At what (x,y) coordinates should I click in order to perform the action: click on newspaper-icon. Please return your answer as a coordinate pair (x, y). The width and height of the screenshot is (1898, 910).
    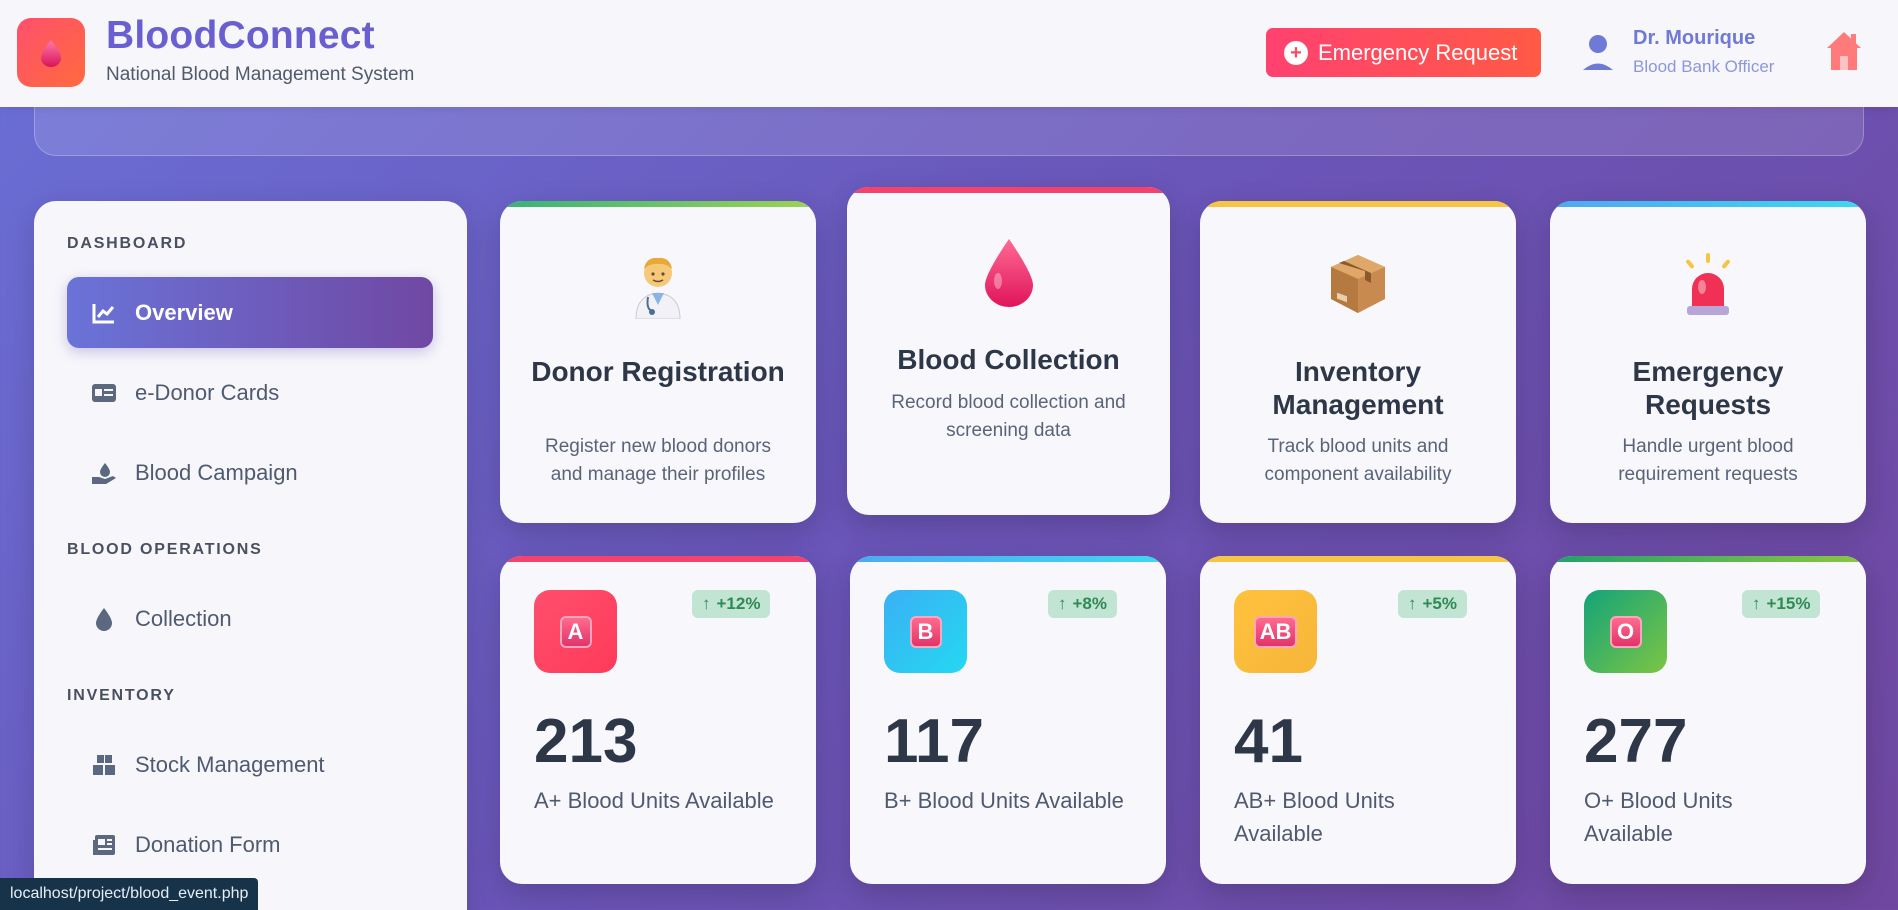
    Looking at the image, I should click on (104, 845).